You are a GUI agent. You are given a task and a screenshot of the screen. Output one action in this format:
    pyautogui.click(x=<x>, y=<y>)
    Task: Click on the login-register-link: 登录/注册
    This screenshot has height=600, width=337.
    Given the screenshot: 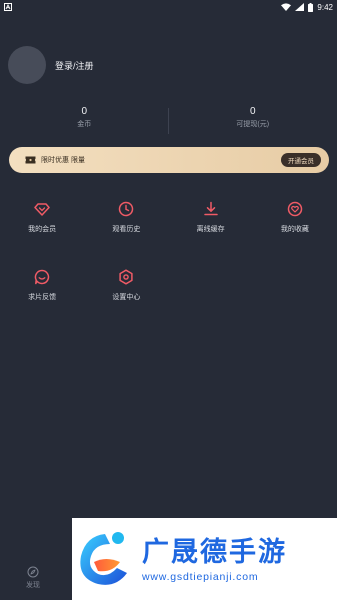 What is the action you would take?
    pyautogui.click(x=74, y=65)
    